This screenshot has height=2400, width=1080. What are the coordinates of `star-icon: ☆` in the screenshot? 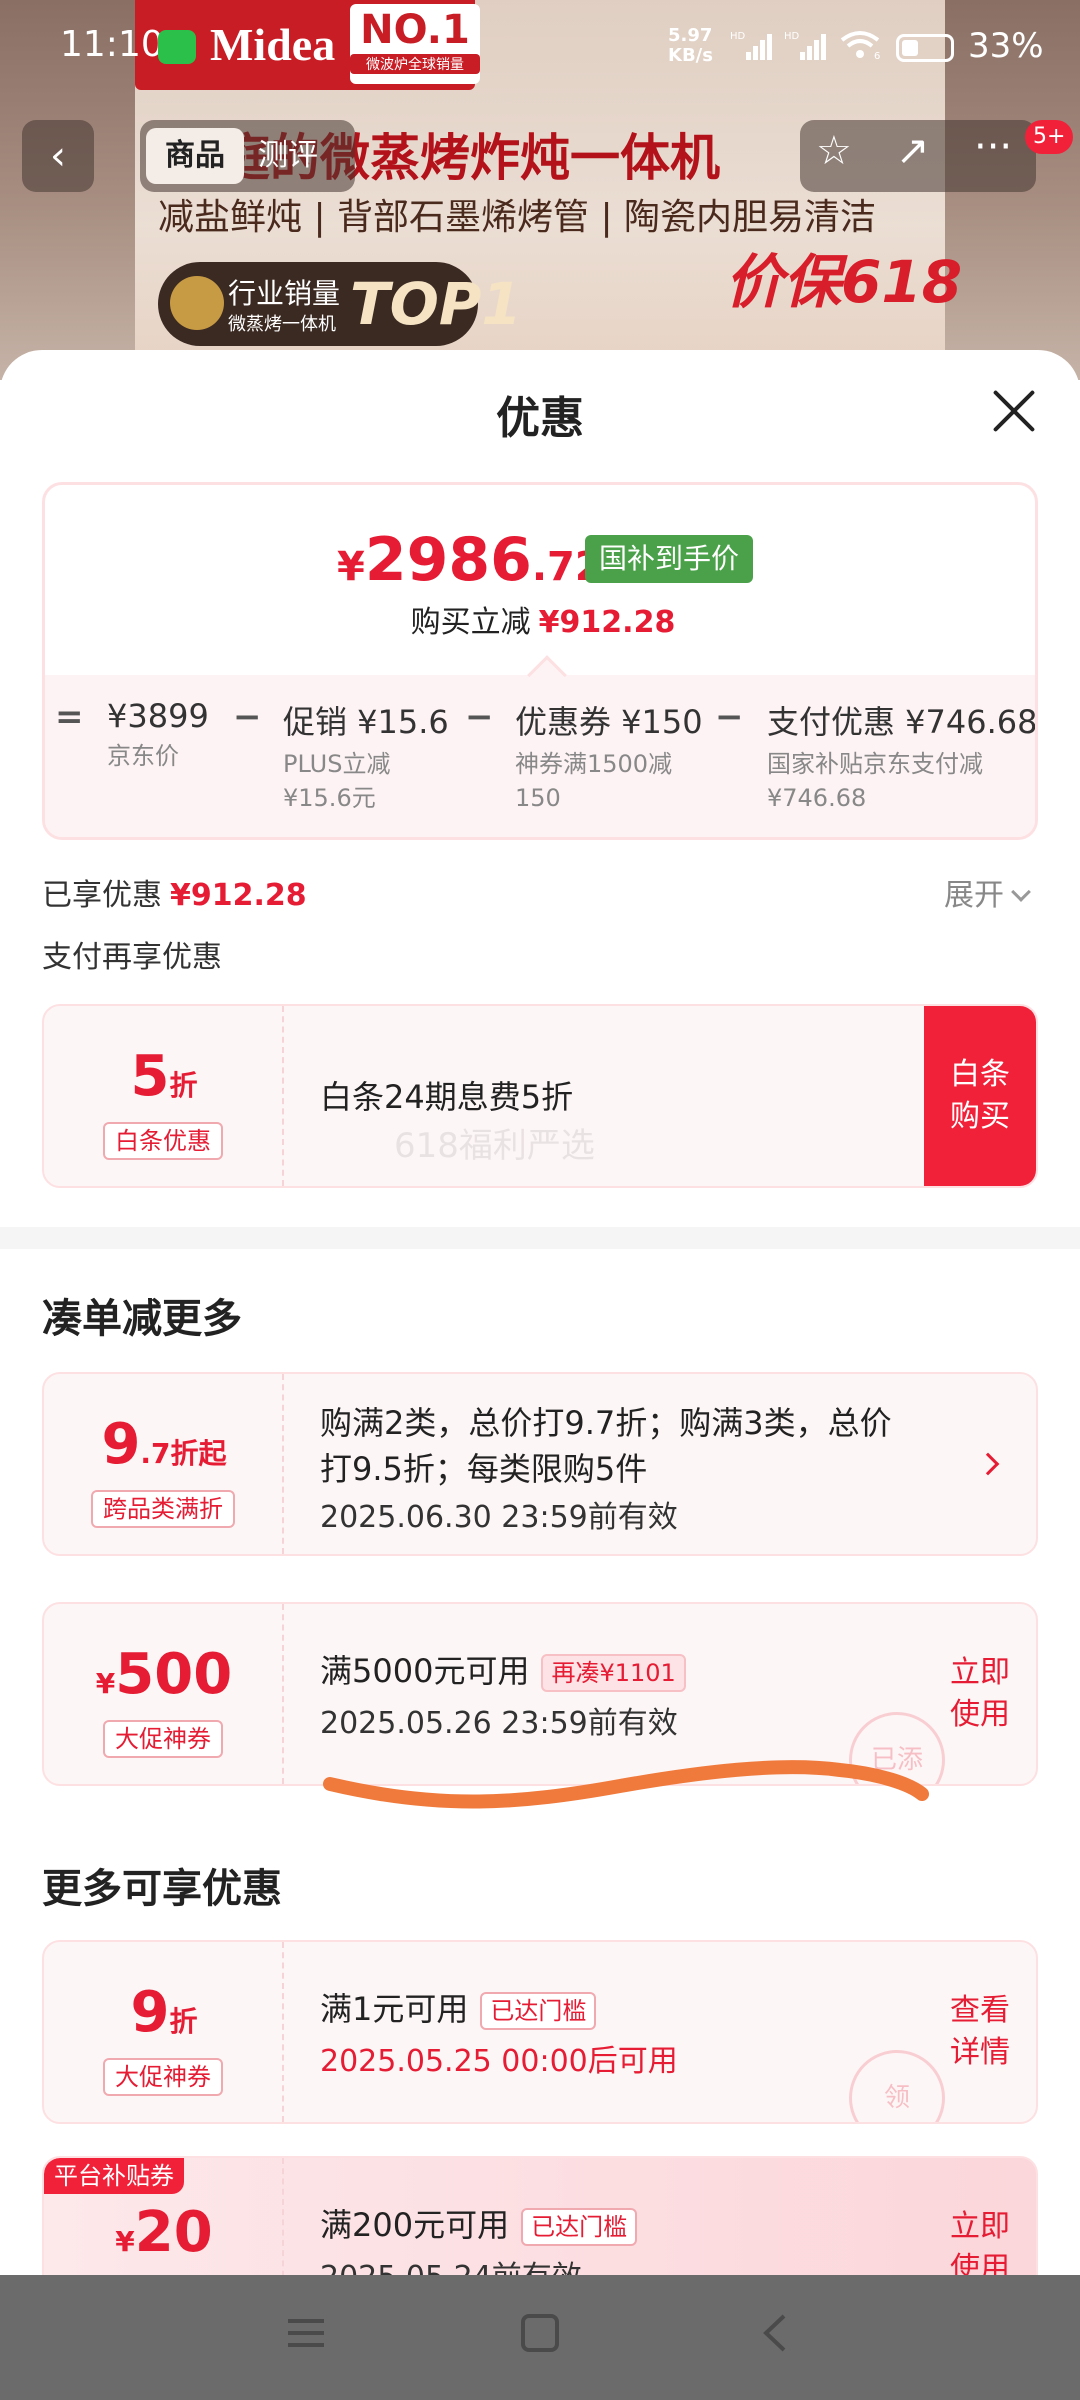 It's located at (834, 151).